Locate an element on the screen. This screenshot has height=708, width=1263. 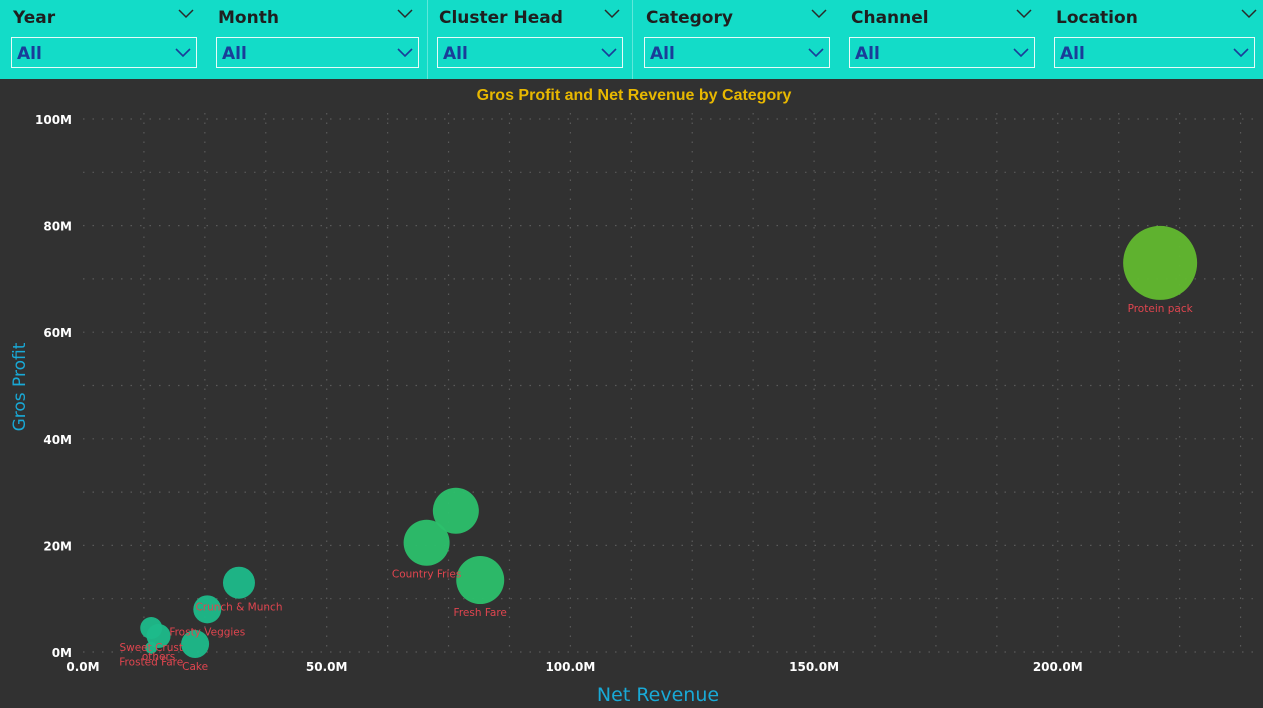
slicer-title: Month is located at coordinates (248, 18).